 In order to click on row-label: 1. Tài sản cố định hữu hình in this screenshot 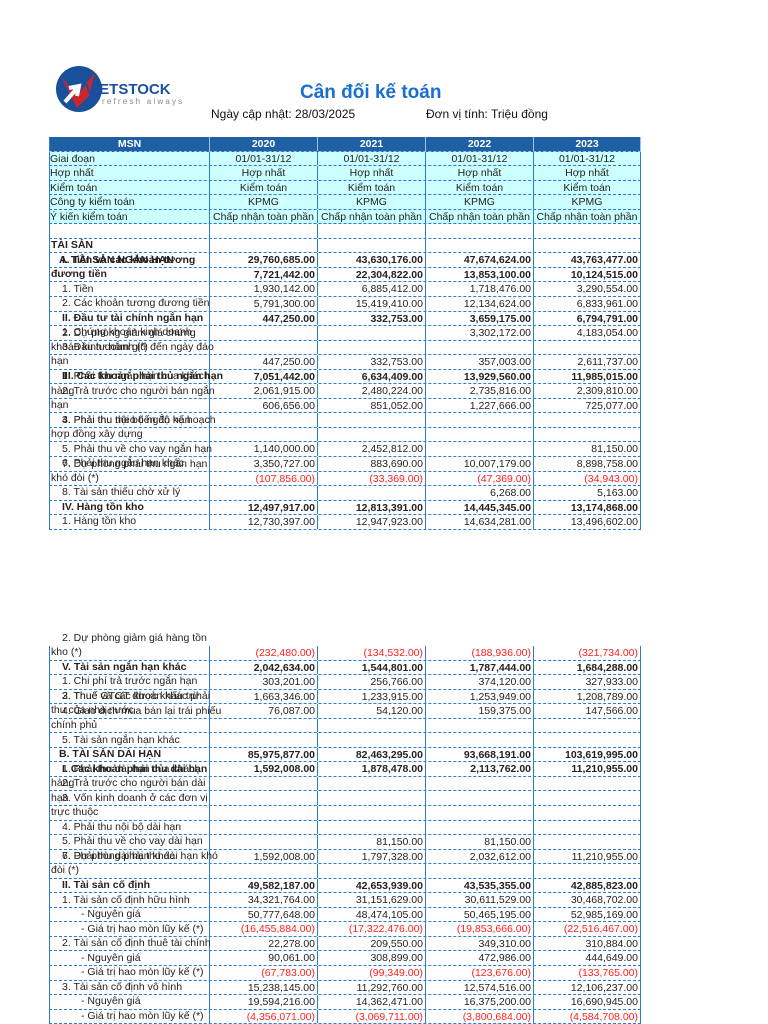, I will do `click(126, 899)`.